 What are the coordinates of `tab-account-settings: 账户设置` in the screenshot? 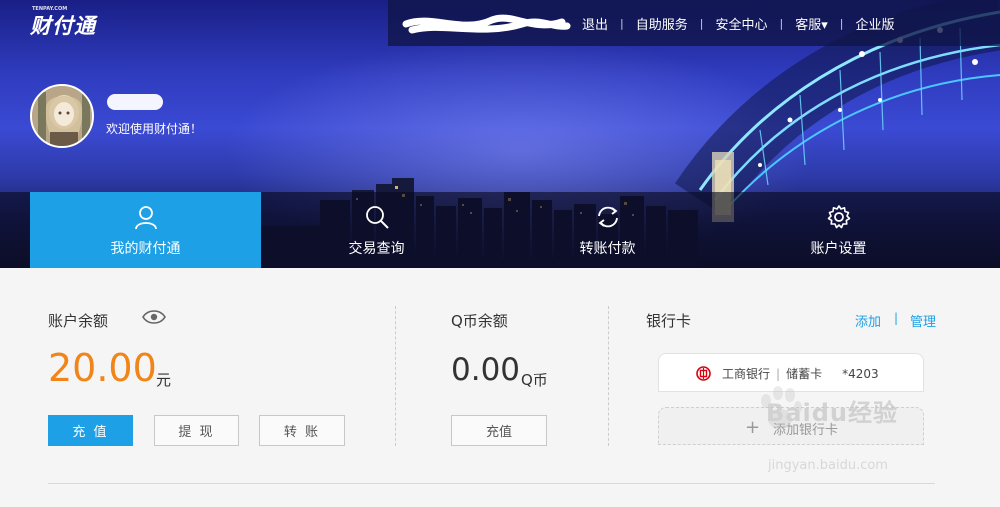 It's located at (838, 230).